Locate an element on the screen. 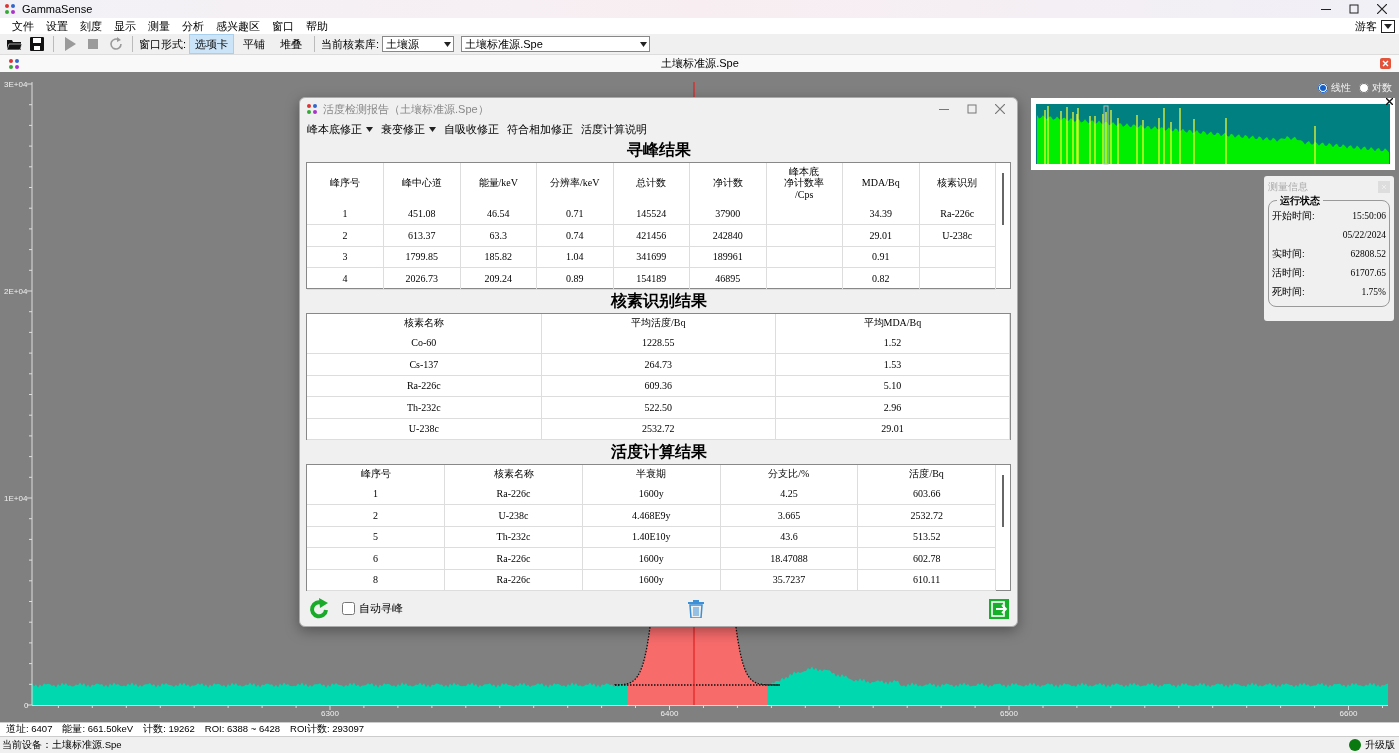 The width and height of the screenshot is (1399, 753). menu-item: 感兴趣区 is located at coordinates (238, 26).